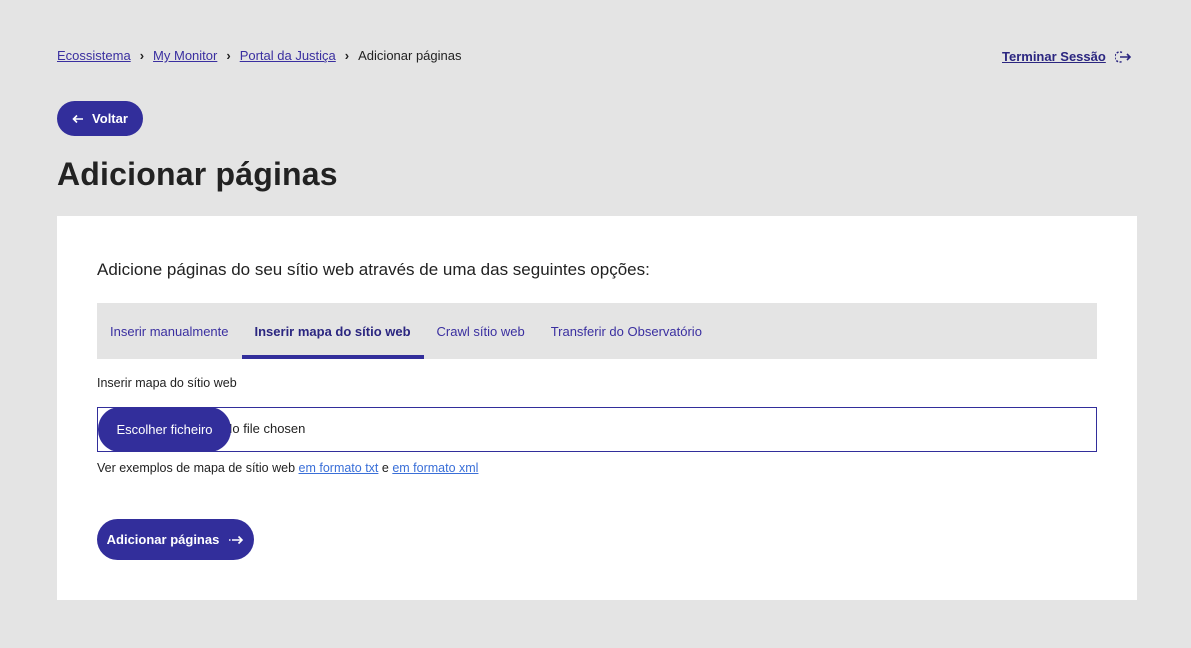 This screenshot has width=1191, height=648. I want to click on page-title: Adicionar páginas, so click(197, 174).